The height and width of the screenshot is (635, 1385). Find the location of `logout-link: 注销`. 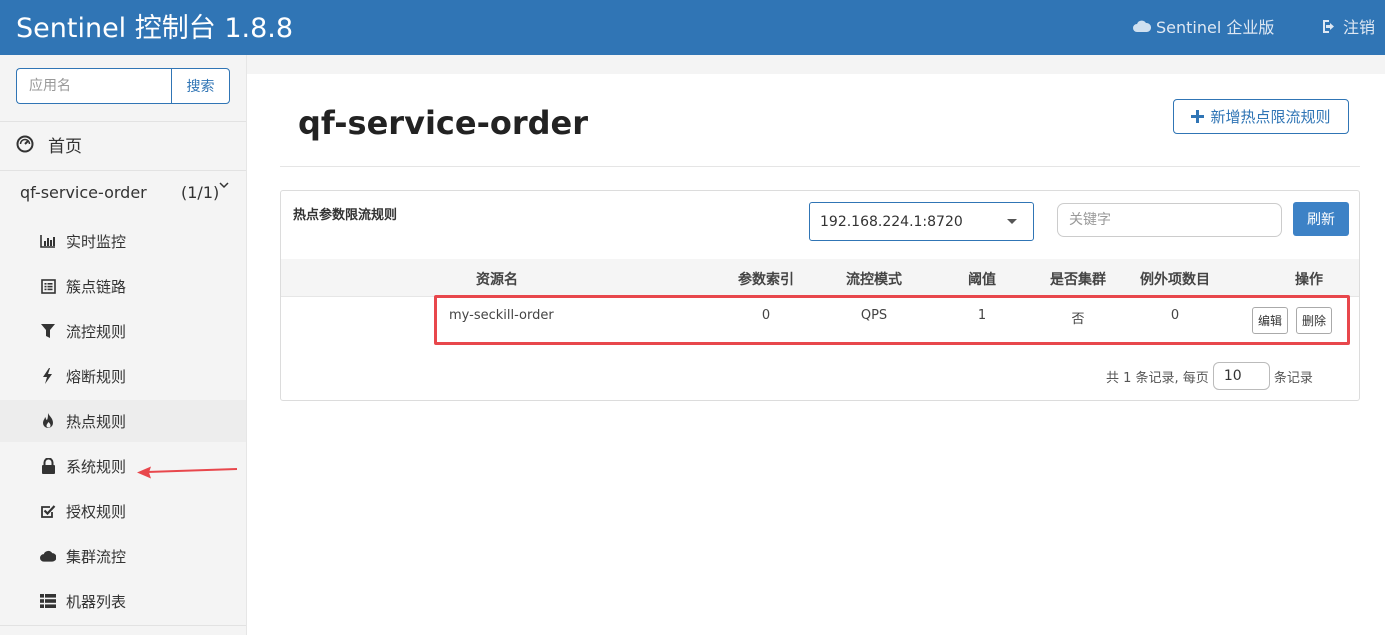

logout-link: 注销 is located at coordinates (1348, 26).